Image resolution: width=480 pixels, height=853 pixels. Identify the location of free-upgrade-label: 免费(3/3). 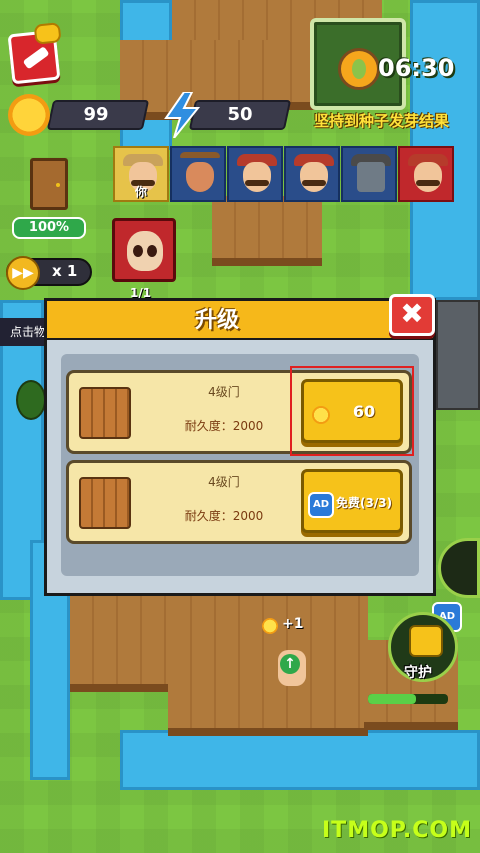
(364, 503).